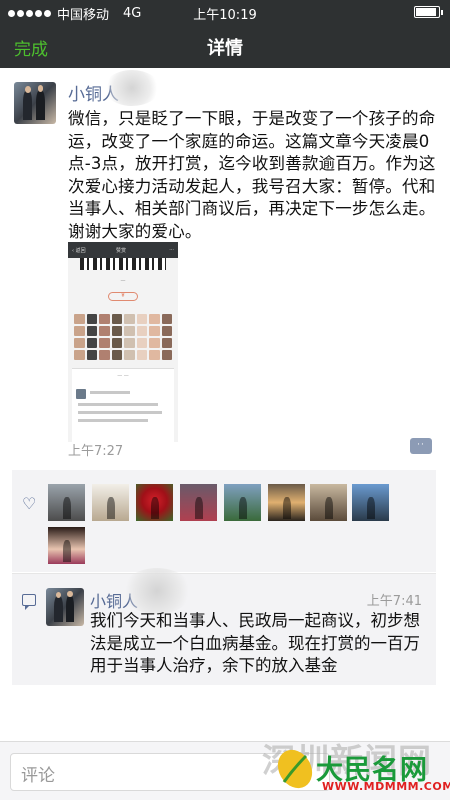 Image resolution: width=450 pixels, height=800 pixels. Describe the element at coordinates (65, 607) in the screenshot. I see `commenter-avatar` at that location.